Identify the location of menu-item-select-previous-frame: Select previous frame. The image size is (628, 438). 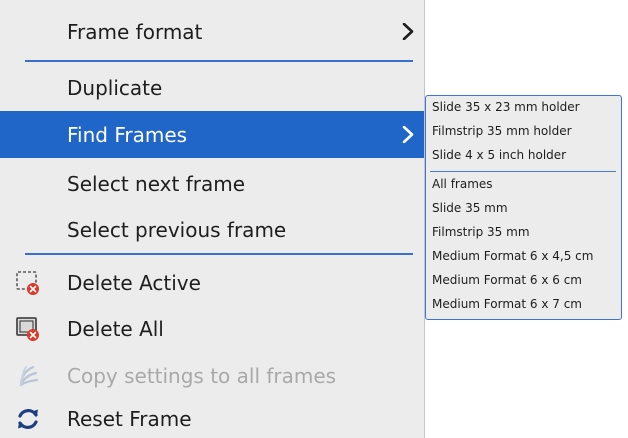
(212, 229).